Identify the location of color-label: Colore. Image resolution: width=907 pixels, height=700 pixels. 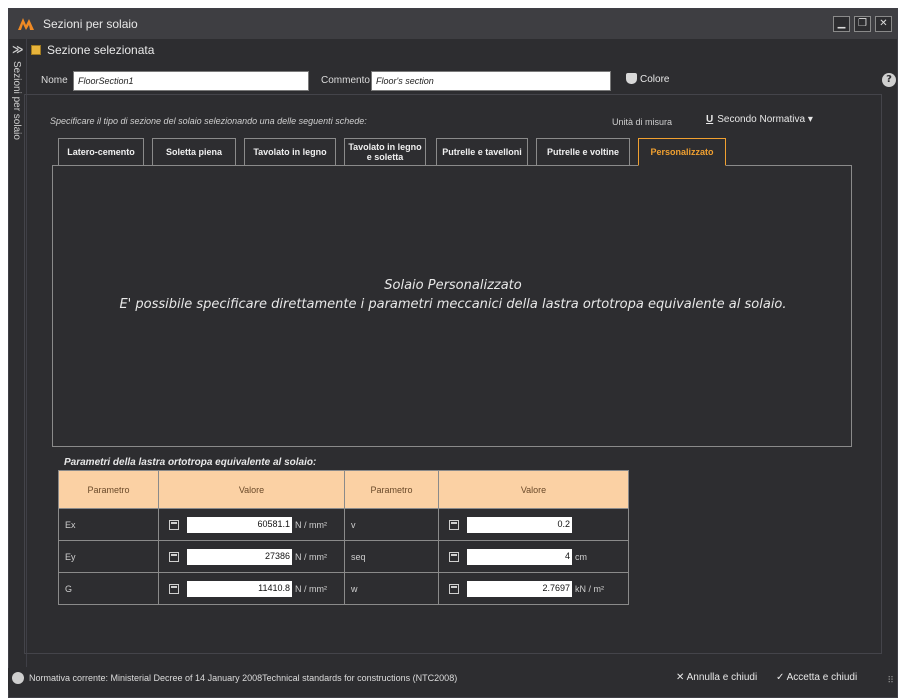
(655, 79).